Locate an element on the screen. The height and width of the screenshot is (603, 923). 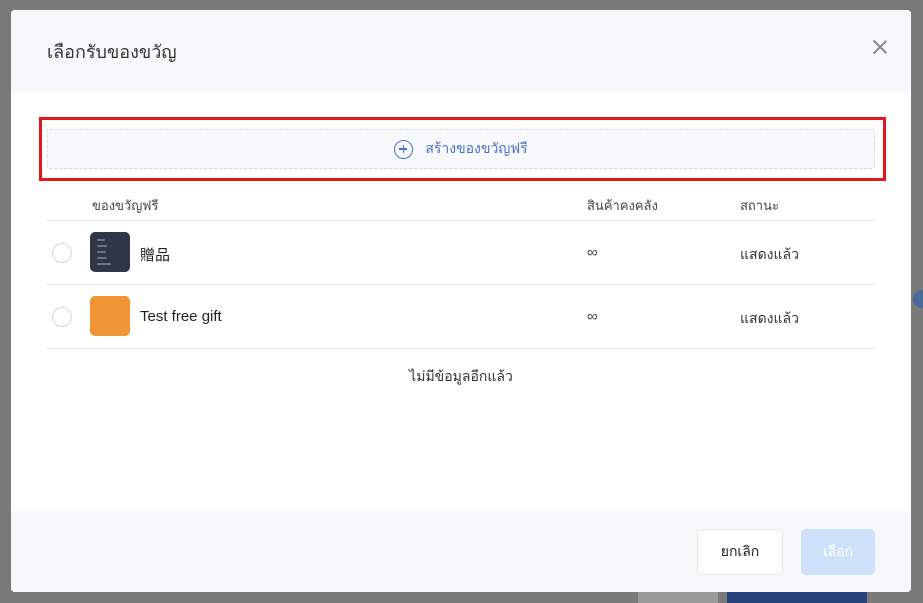
create-free-gift-button: สร้างของขวัญฟรี is located at coordinates (461, 149).